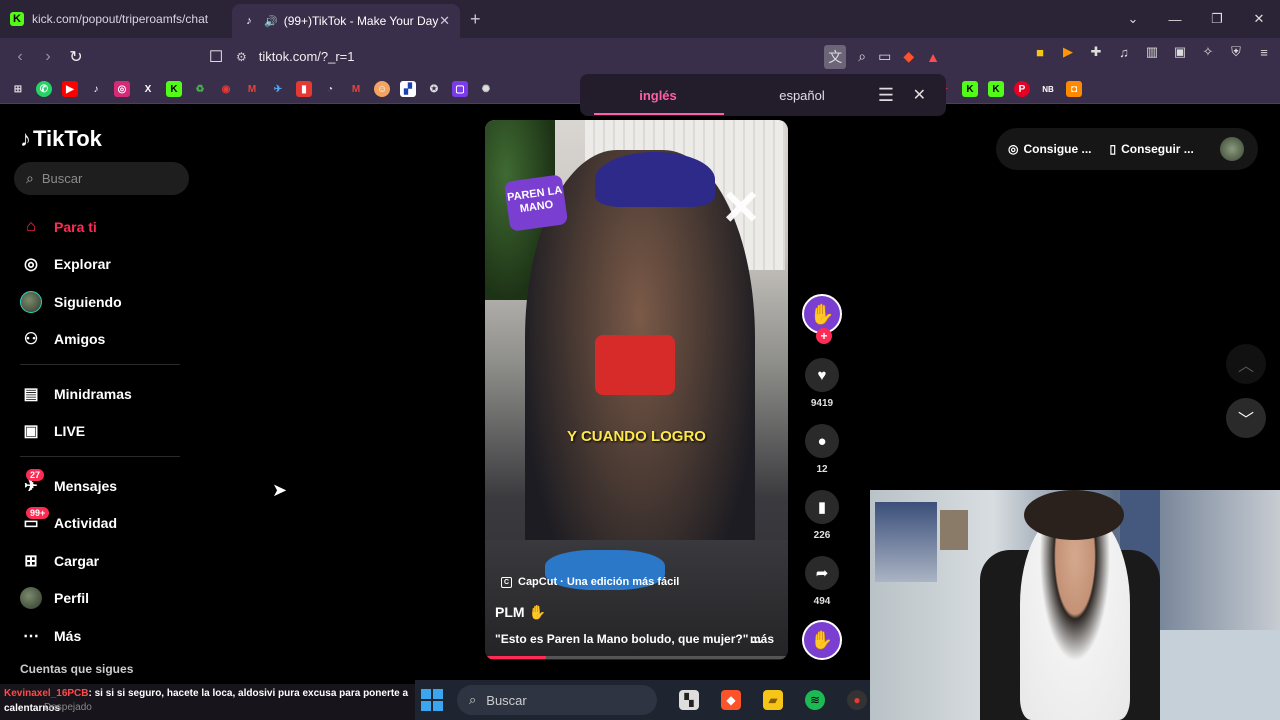 This screenshot has height=720, width=1280. Describe the element at coordinates (216, 57) in the screenshot. I see `bookmark-icon: ☐` at that location.